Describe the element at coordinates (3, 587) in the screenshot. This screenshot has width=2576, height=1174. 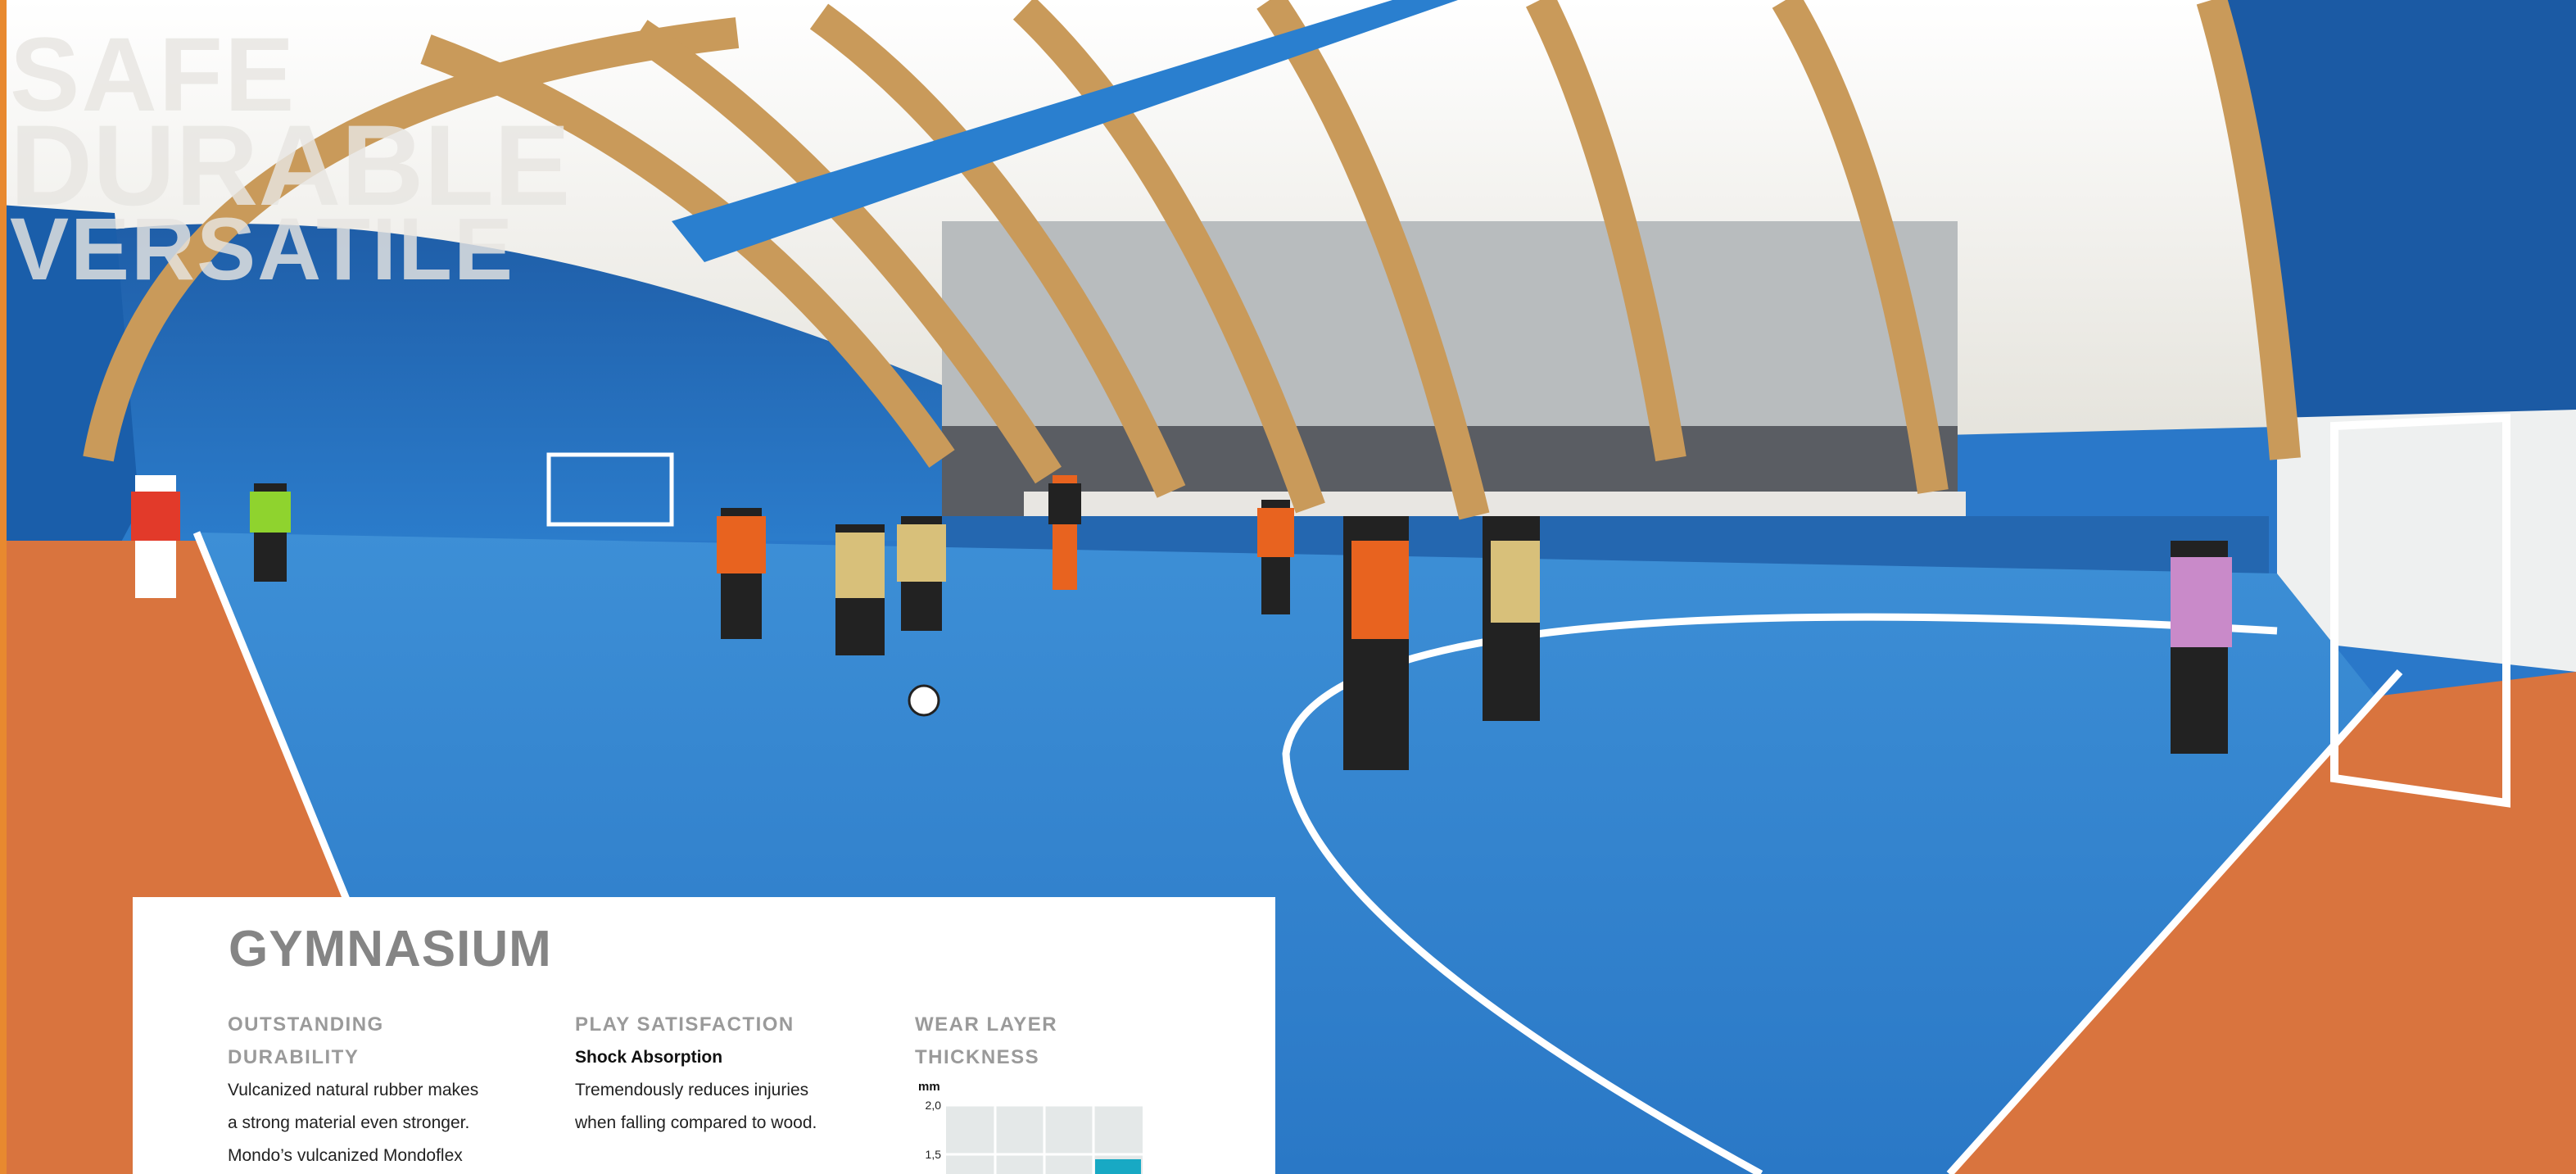
I see `page-edge-stripe` at that location.